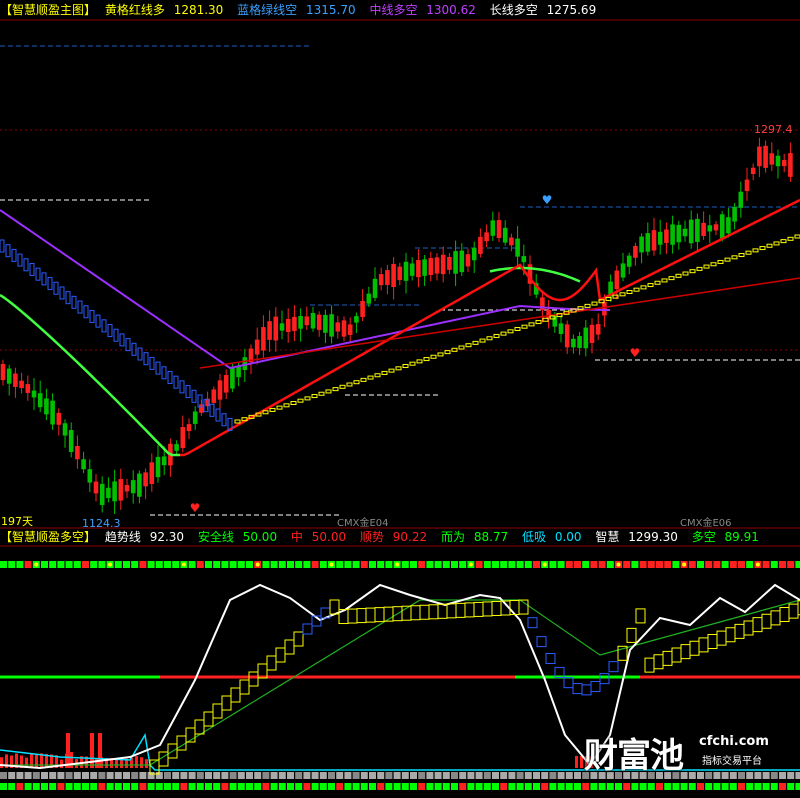  I want to click on value: 1299.30, so click(653, 537).